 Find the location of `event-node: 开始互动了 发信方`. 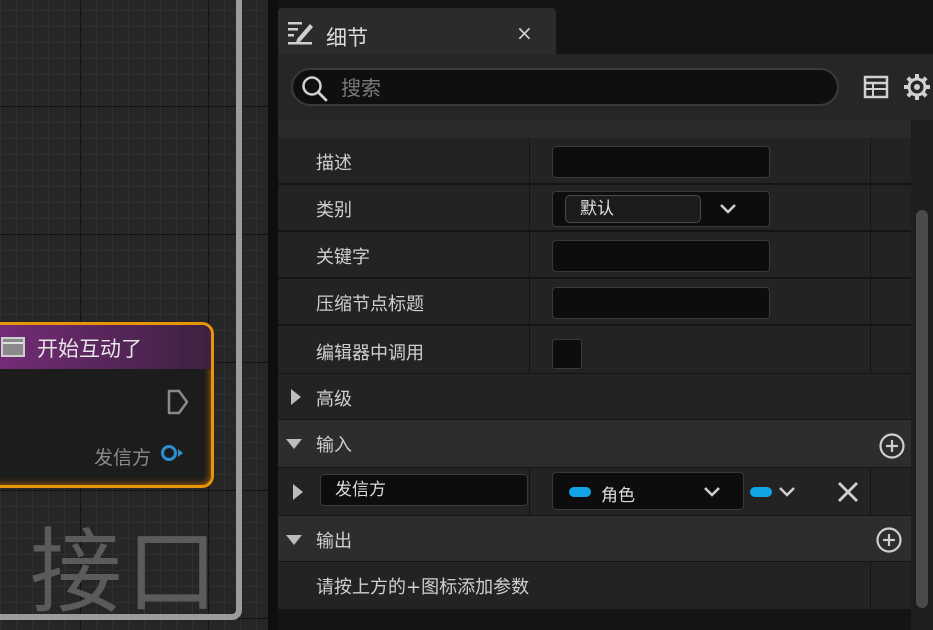

event-node: 开始互动了 发信方 is located at coordinates (107, 405).